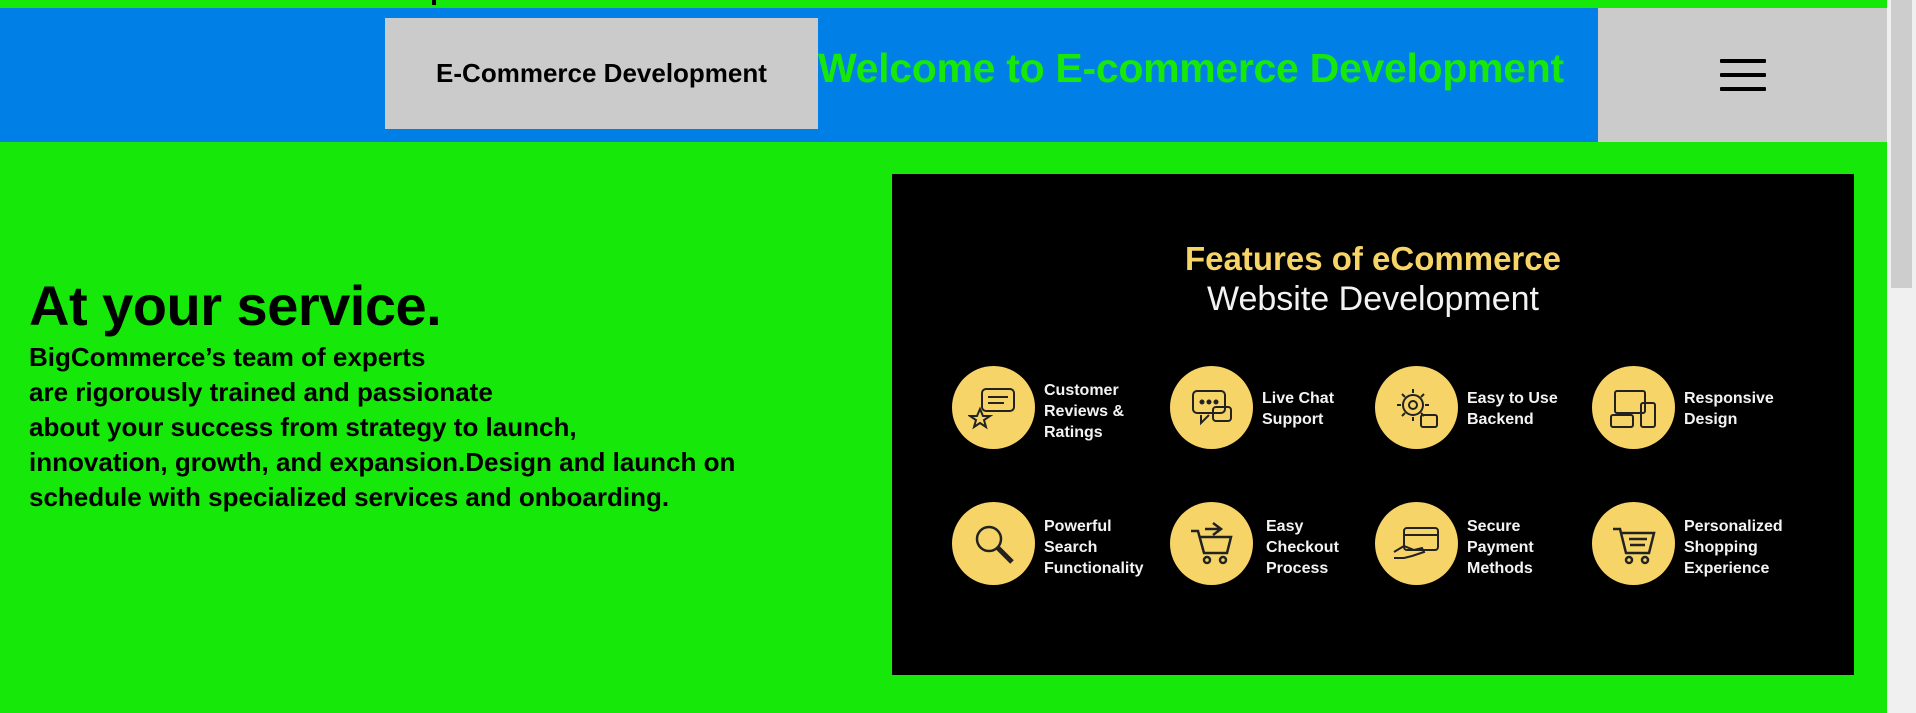 The width and height of the screenshot is (1916, 713). I want to click on search-icon, so click(993, 543).